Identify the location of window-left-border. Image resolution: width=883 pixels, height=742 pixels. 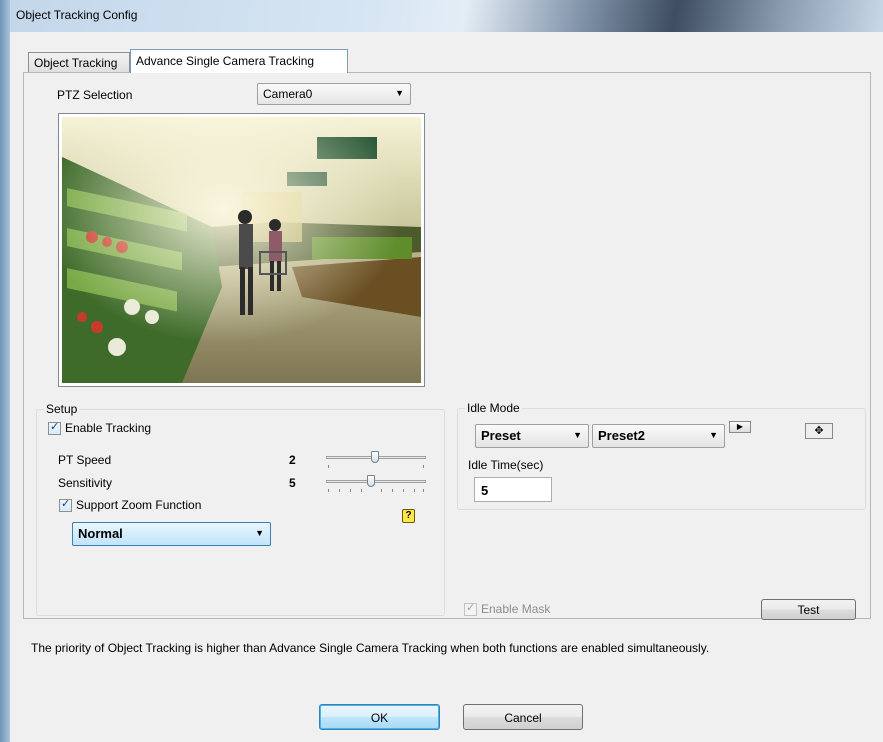
(5, 371).